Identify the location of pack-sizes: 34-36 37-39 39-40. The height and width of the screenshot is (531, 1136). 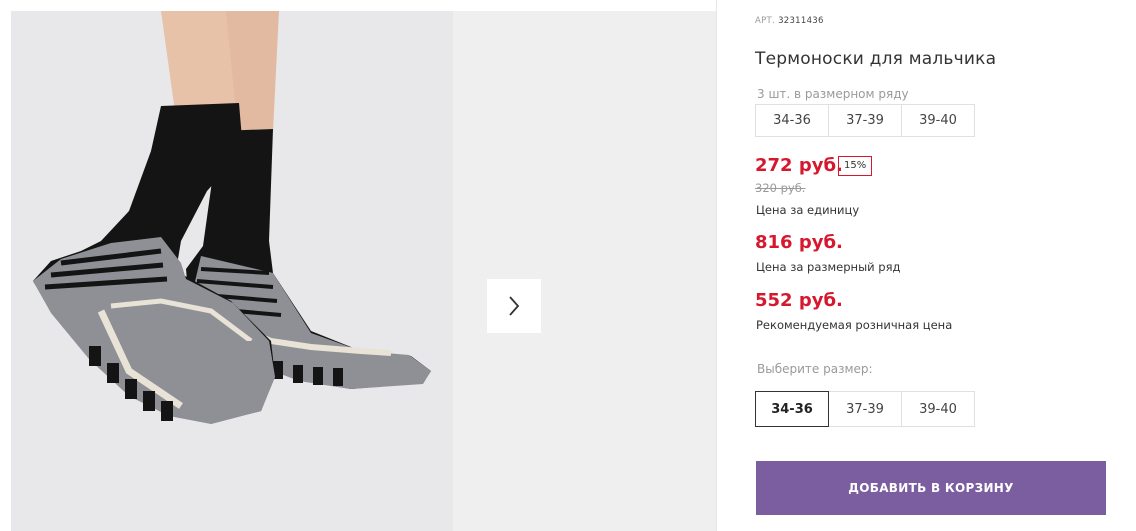
(865, 120).